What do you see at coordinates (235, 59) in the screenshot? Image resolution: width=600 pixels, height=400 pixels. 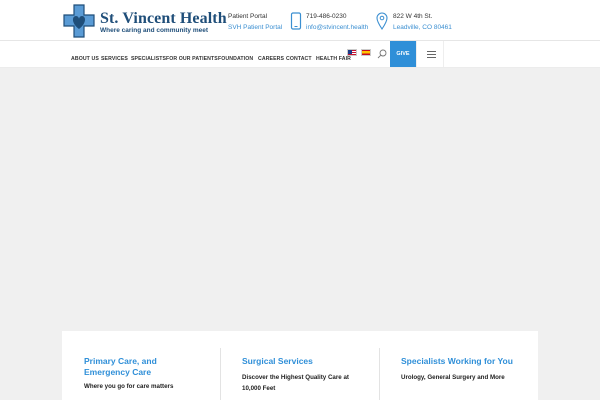 I see `nav-item-foundation: FOUNDATION` at bounding box center [235, 59].